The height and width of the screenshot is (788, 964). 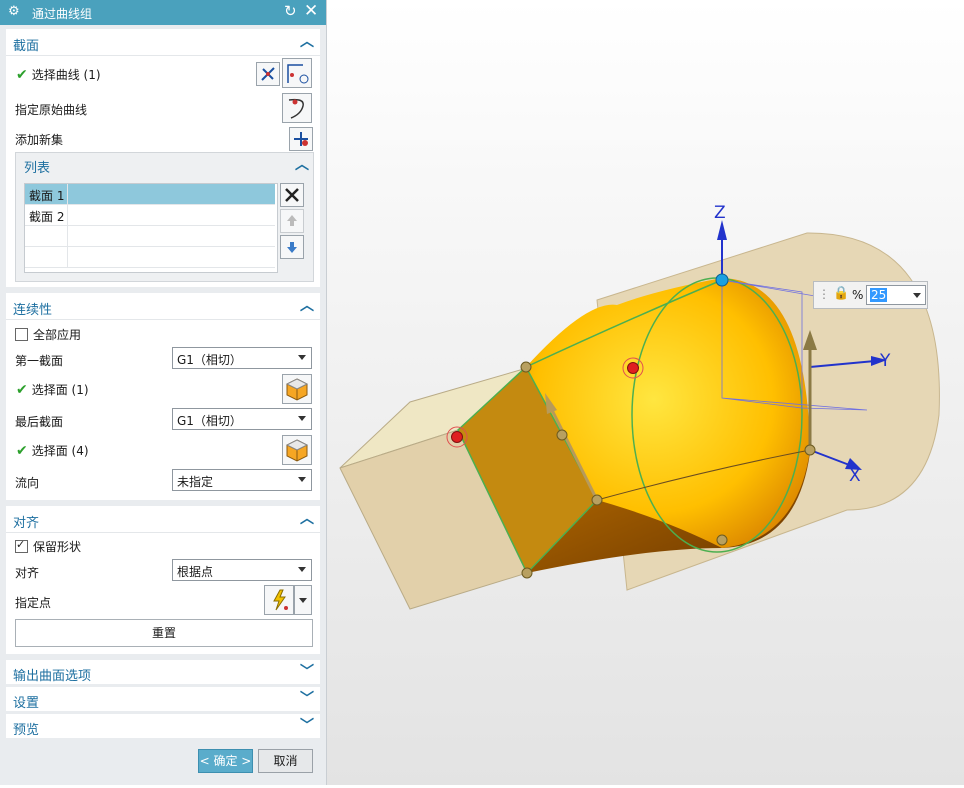 I want to click on dialog-titlebar: ⚙ 通过曲线组 ↻ ✕, so click(x=163, y=12).